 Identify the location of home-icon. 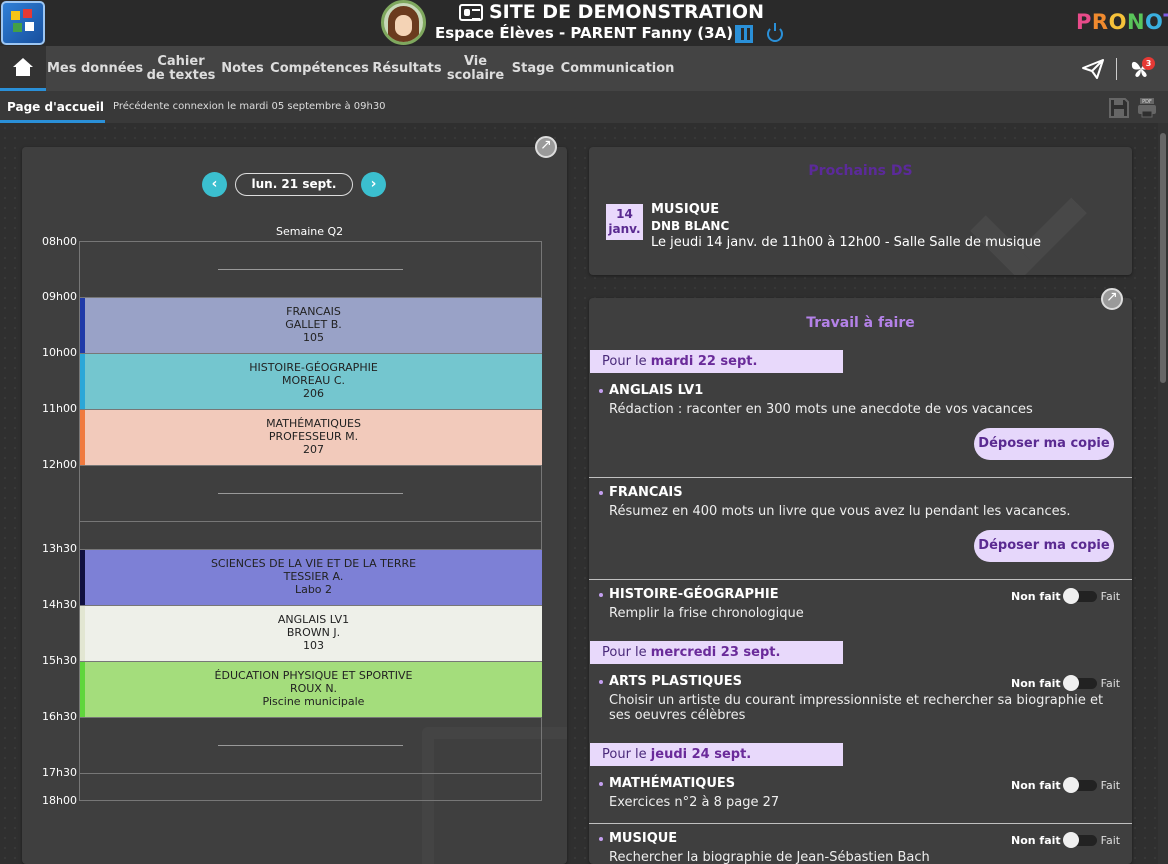
(23, 67).